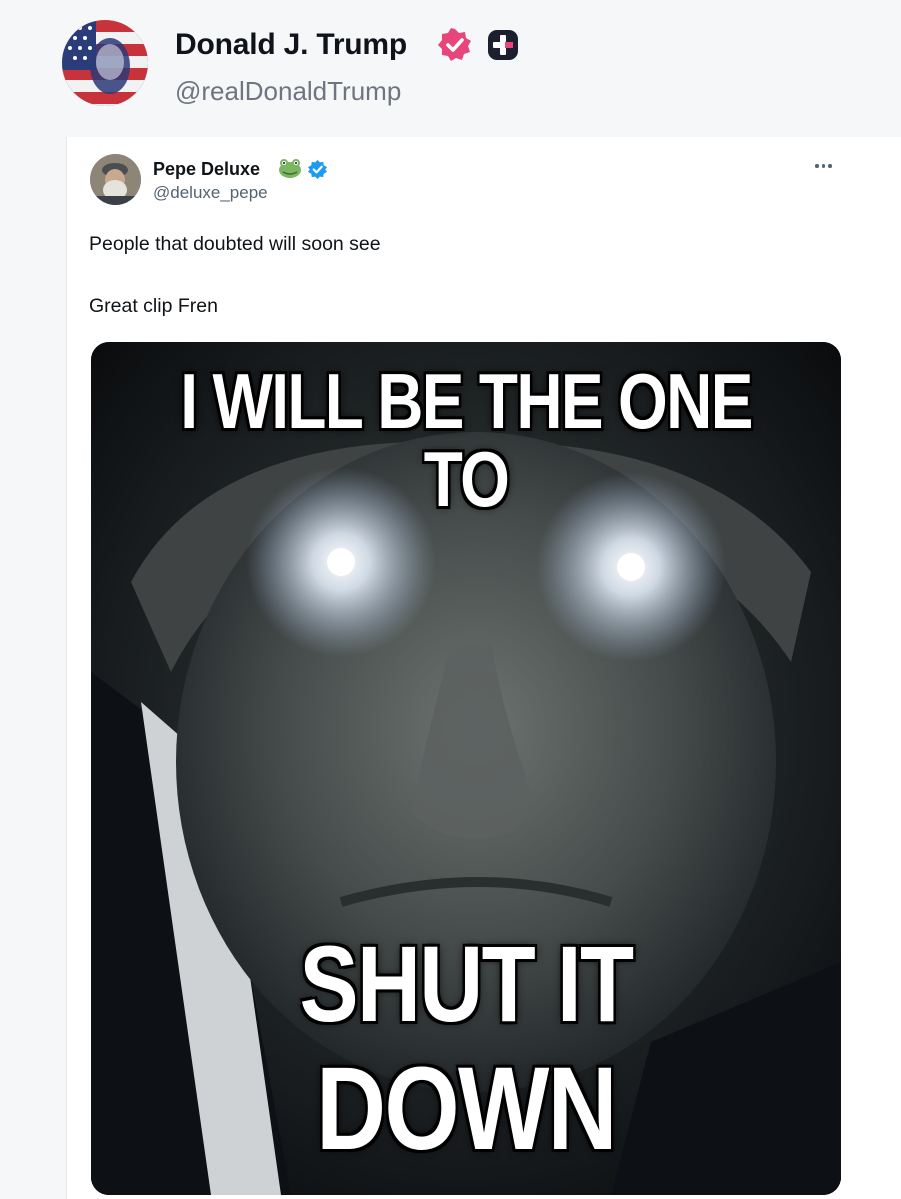 This screenshot has height=1199, width=901. What do you see at coordinates (503, 45) in the screenshot?
I see `plus-badge-icon` at bounding box center [503, 45].